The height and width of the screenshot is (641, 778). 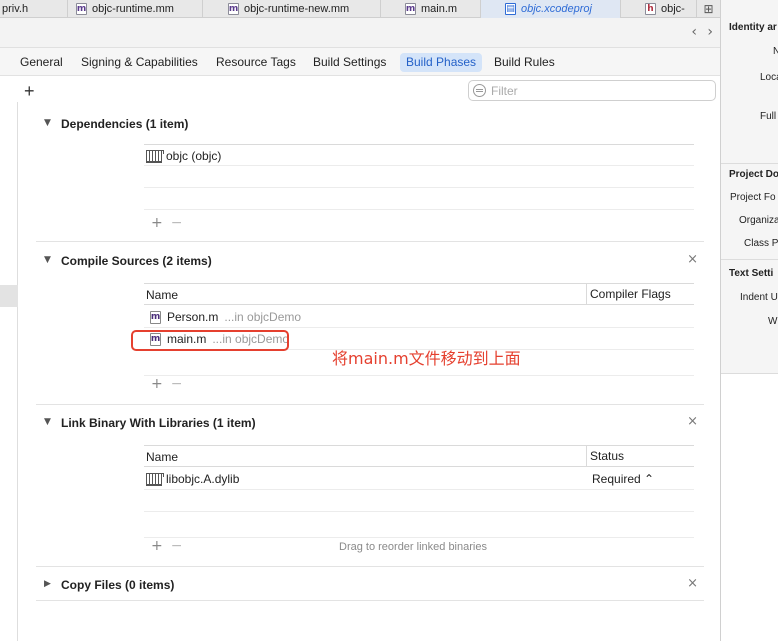 I want to click on inspector-text-settings-section: Text Setti Indent U Wi, so click(x=749, y=316).